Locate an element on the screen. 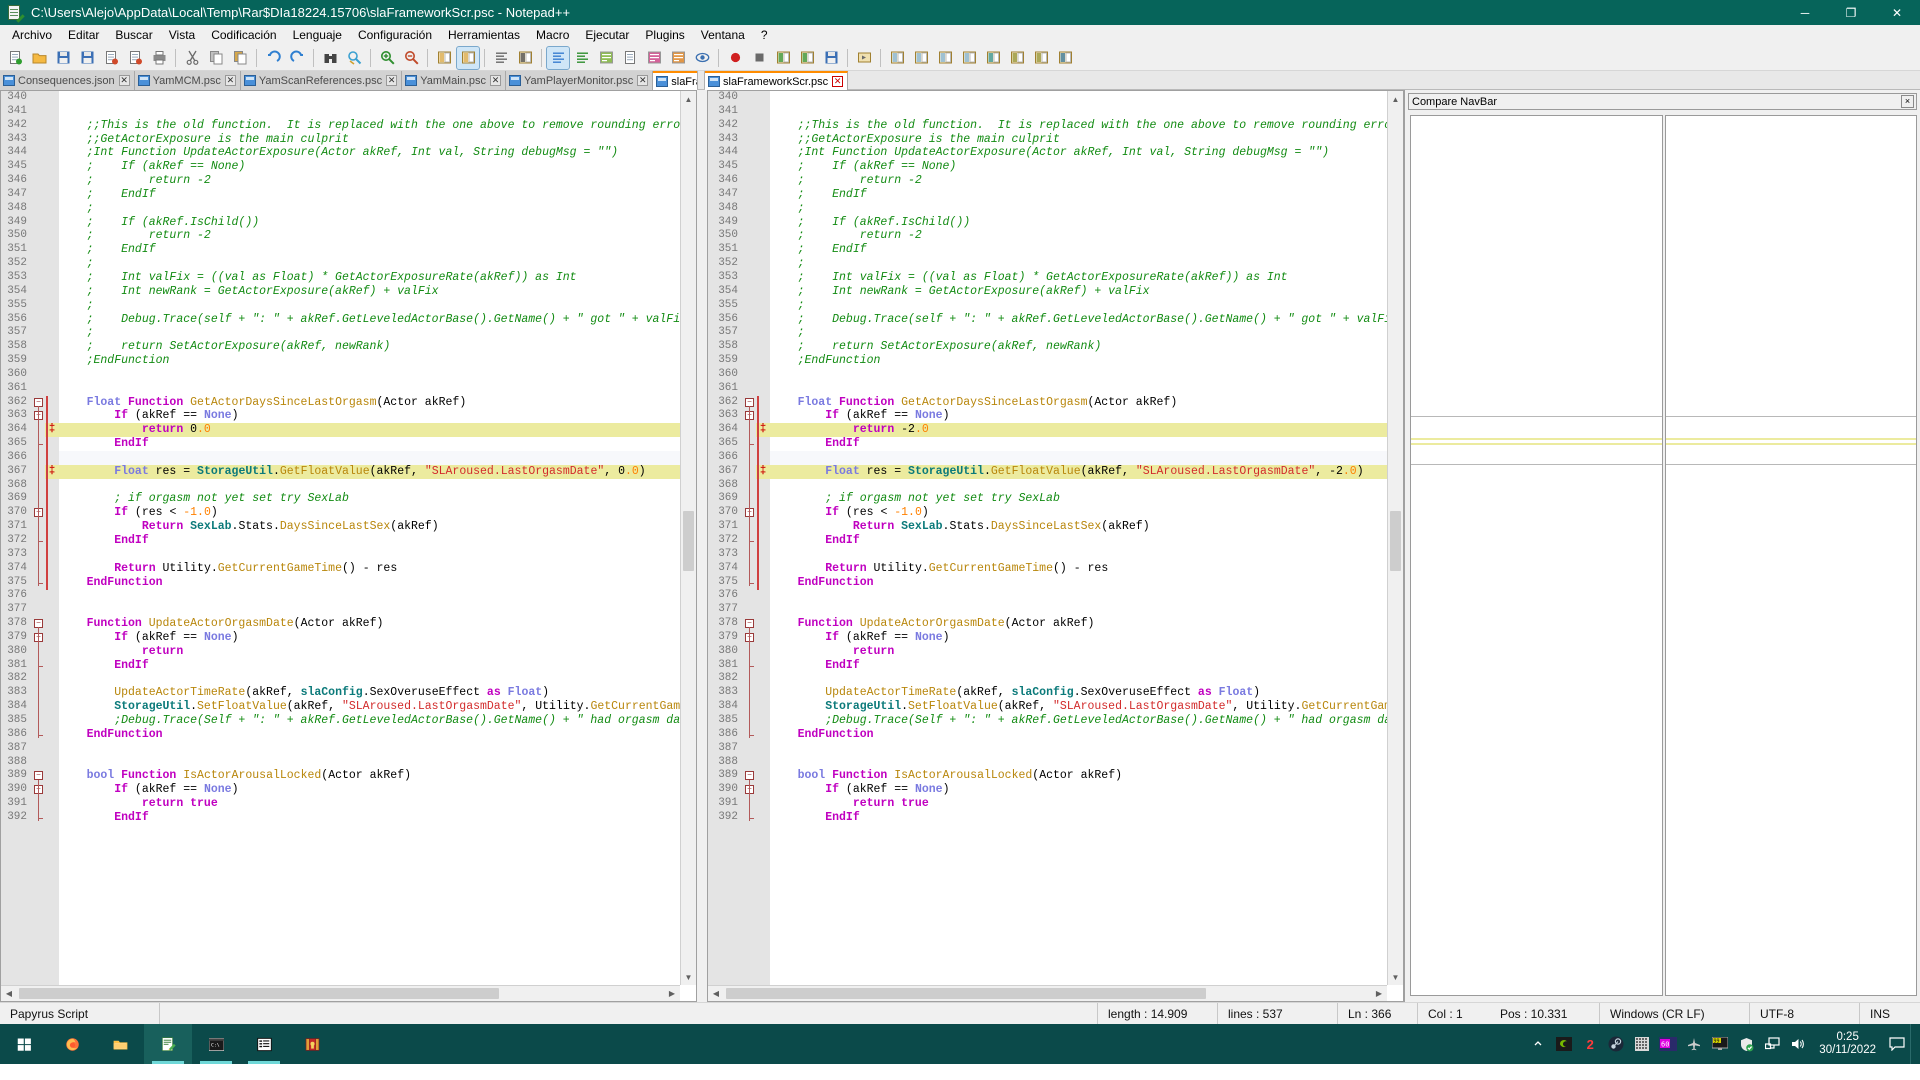 Image resolution: width=1920 pixels, height=1080 pixels. cut-icon is located at coordinates (192, 58).